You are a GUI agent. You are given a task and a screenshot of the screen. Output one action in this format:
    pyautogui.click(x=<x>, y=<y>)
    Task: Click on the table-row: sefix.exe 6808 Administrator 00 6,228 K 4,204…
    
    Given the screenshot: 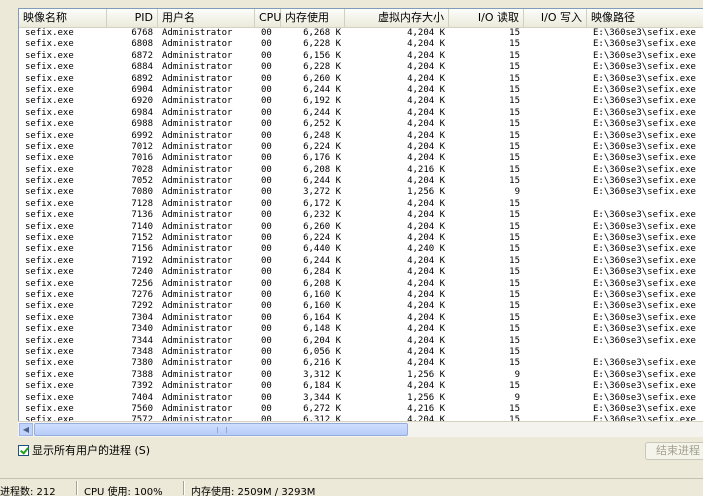 What is the action you would take?
    pyautogui.click(x=361, y=44)
    